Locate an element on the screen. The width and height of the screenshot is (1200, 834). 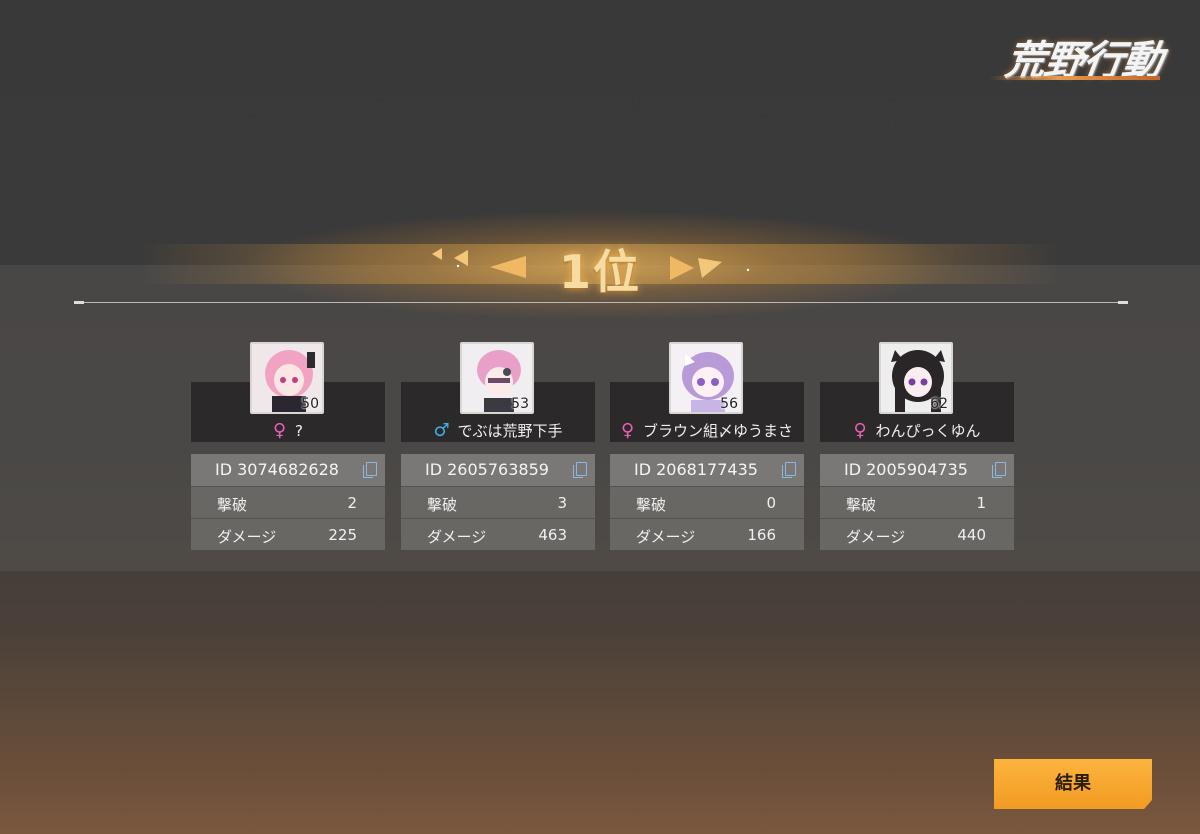
kills-value: 0 is located at coordinates (771, 503).